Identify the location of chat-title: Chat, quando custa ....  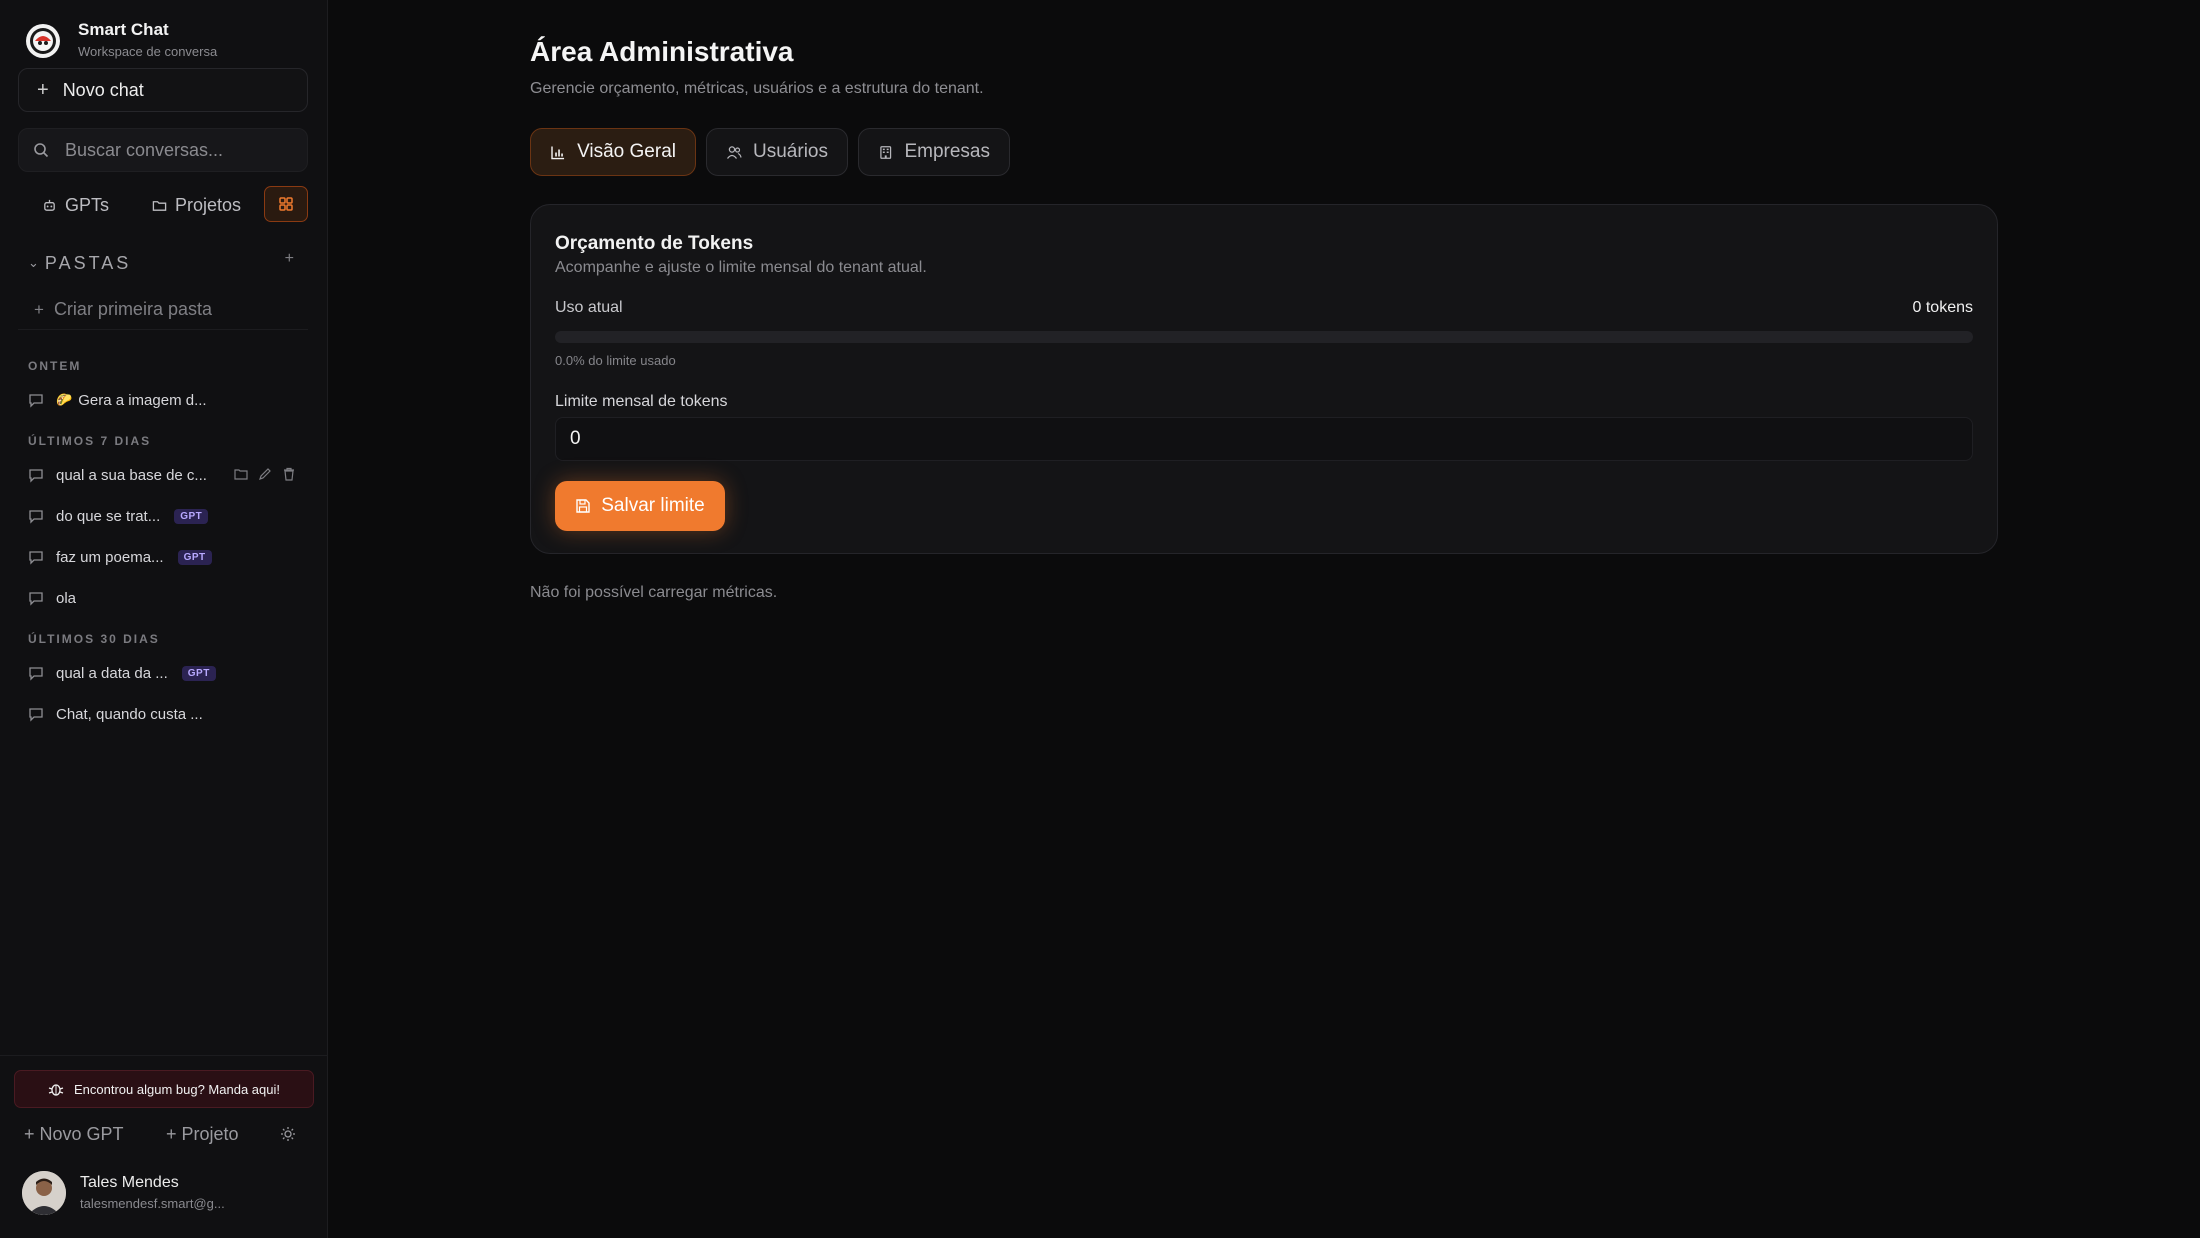
(129, 714).